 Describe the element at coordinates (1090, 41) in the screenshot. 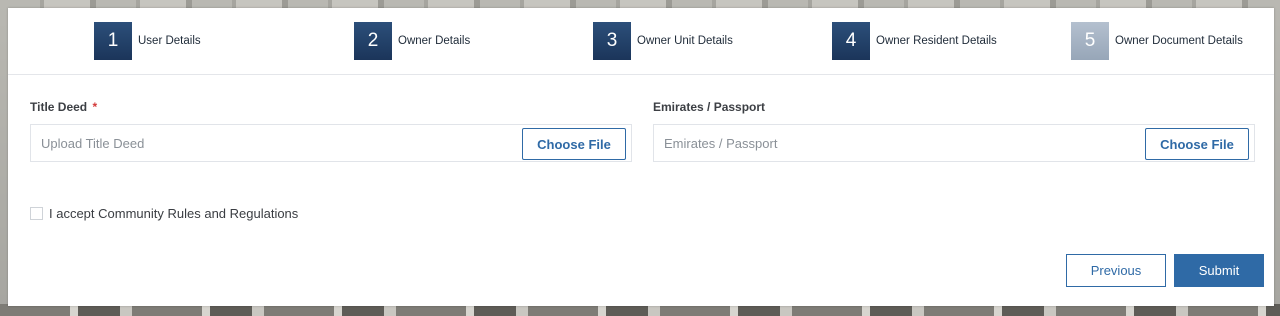

I see `step-number: 5` at that location.